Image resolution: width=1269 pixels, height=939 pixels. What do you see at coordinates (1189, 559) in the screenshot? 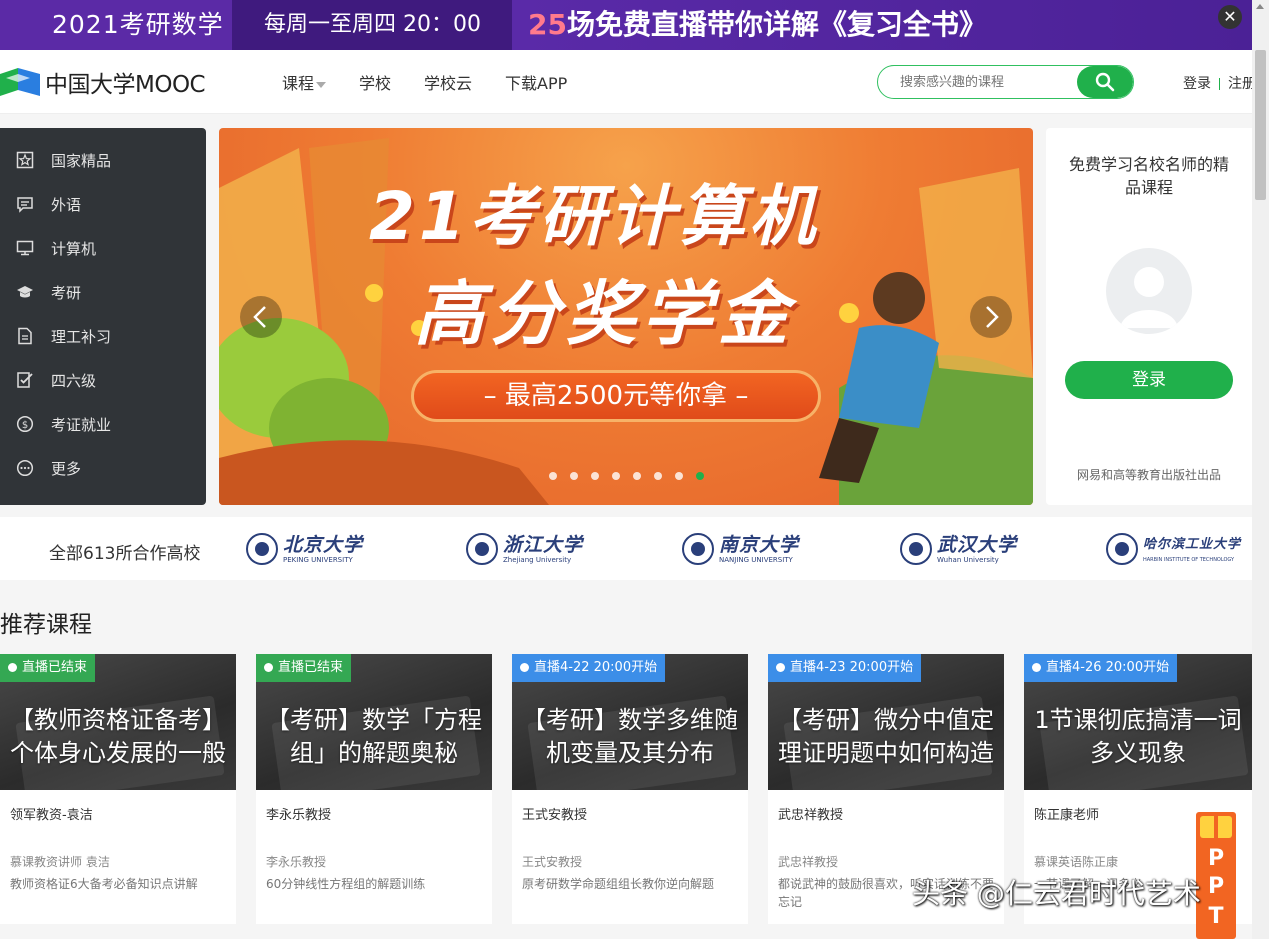
I see `school-name-en: HARBIN INSTITUTE OF TECHNOLOGY` at bounding box center [1189, 559].